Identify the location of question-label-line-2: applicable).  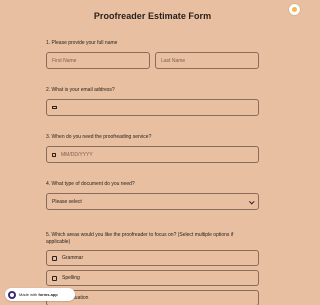
(58, 242).